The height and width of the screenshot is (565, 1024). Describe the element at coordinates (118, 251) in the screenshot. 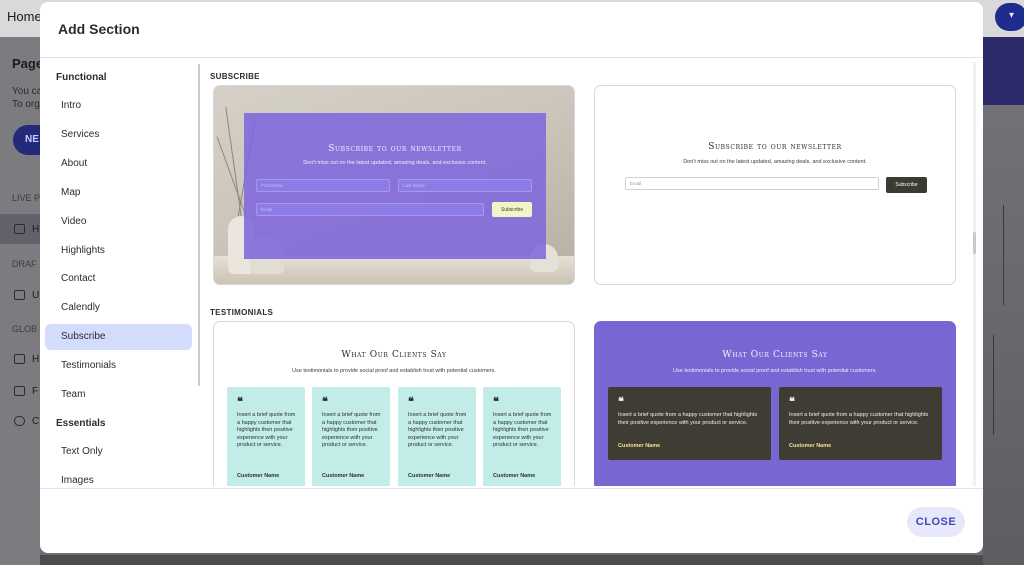

I see `sidebar-item-highlights: Highlights` at that location.